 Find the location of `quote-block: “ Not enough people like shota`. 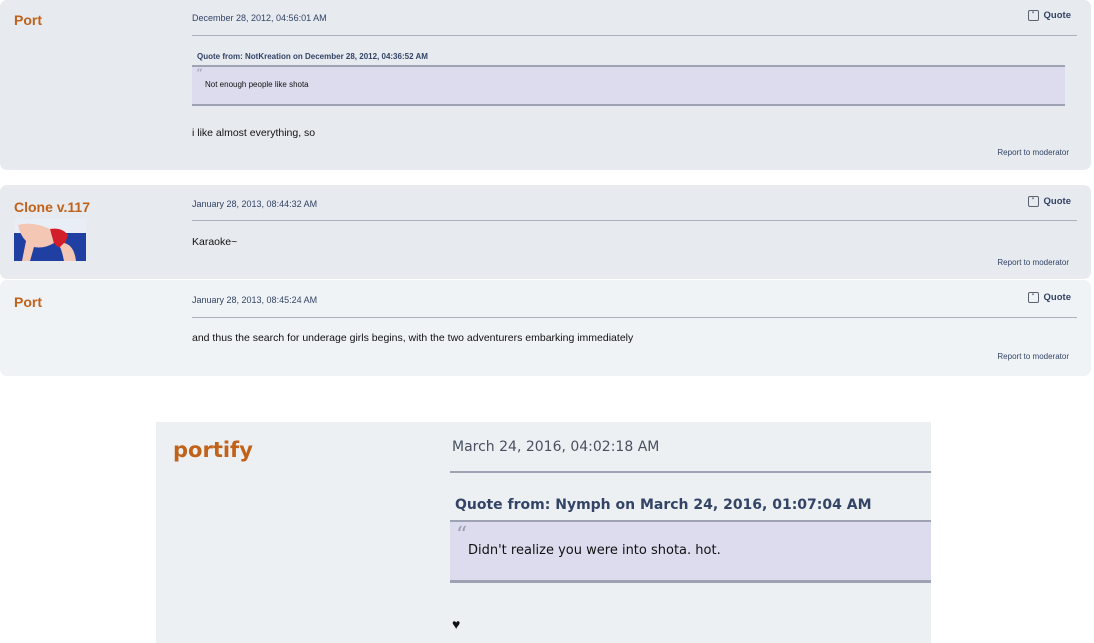

quote-block: “ Not enough people like shota is located at coordinates (628, 85).